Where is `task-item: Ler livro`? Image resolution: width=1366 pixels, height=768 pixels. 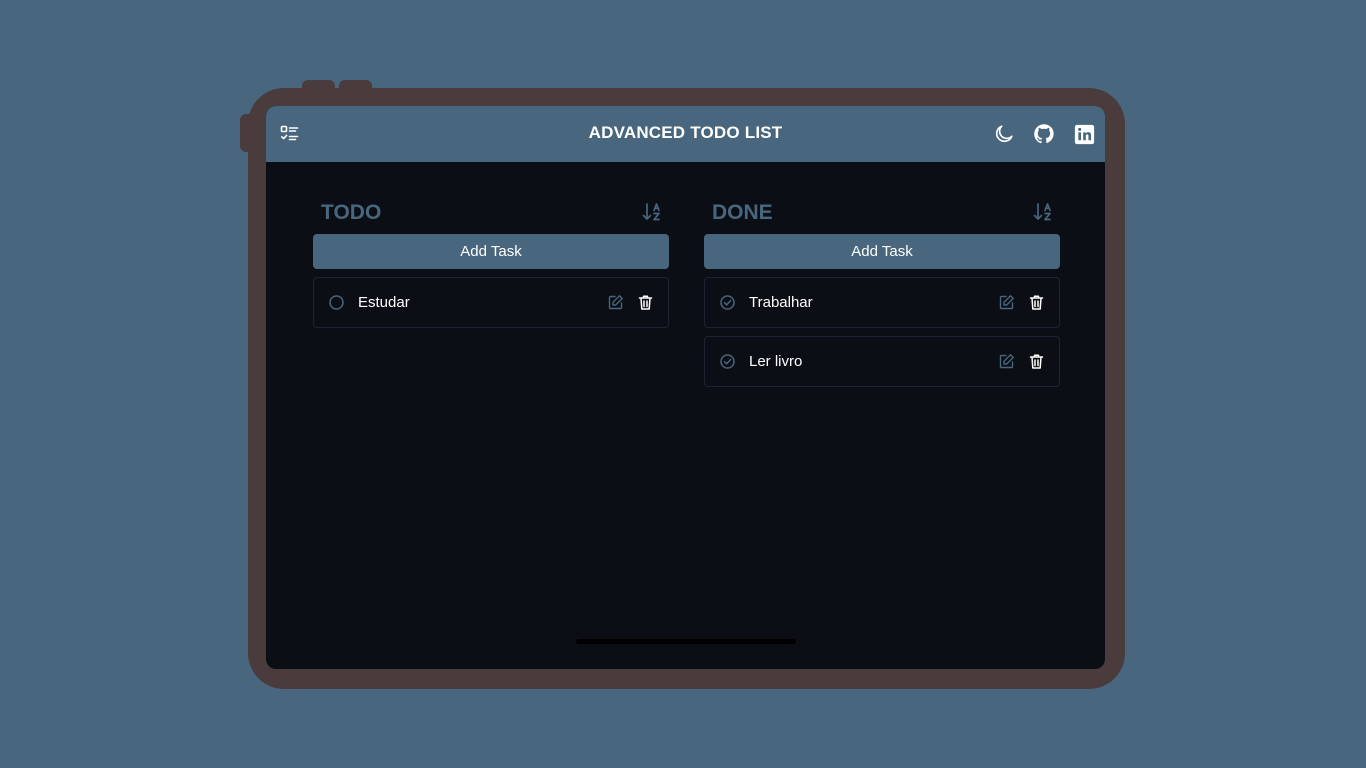
task-item: Ler livro is located at coordinates (882, 361).